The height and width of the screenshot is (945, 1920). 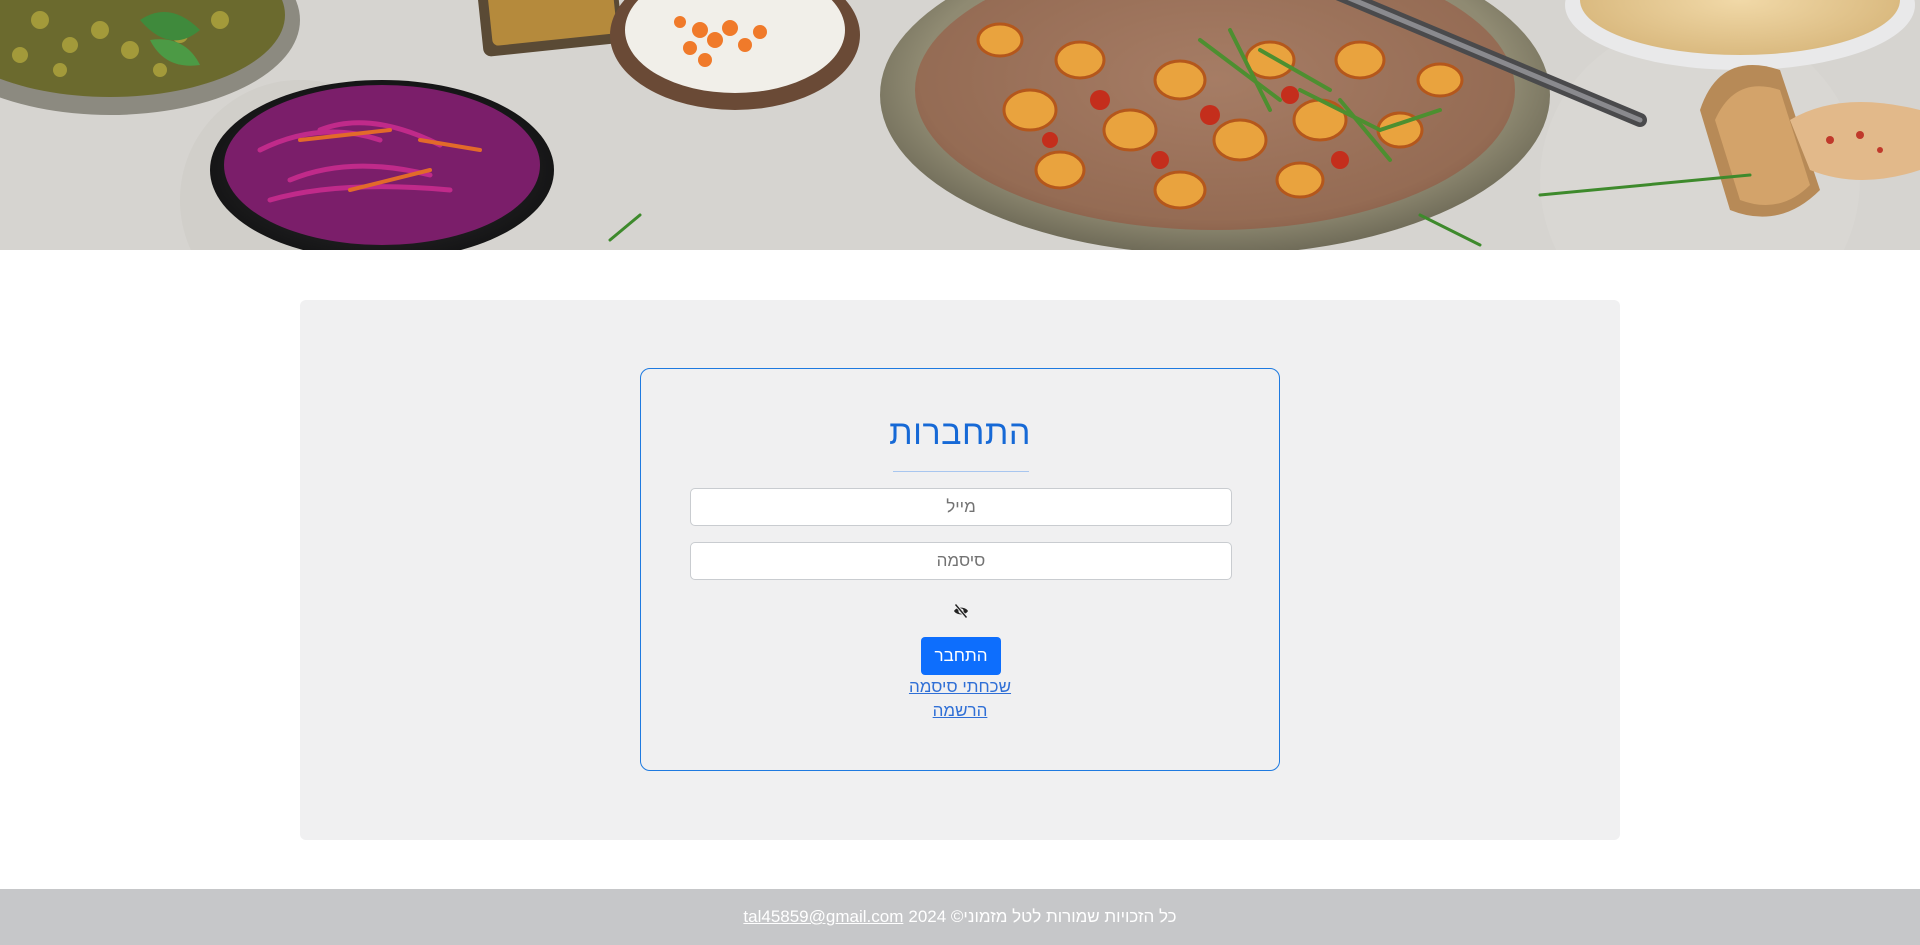 I want to click on login-title: התחברות, so click(x=960, y=433).